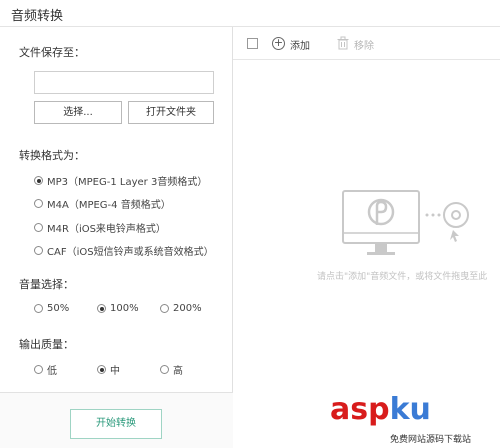  Describe the element at coordinates (343, 43) in the screenshot. I see `trash-icon` at that location.